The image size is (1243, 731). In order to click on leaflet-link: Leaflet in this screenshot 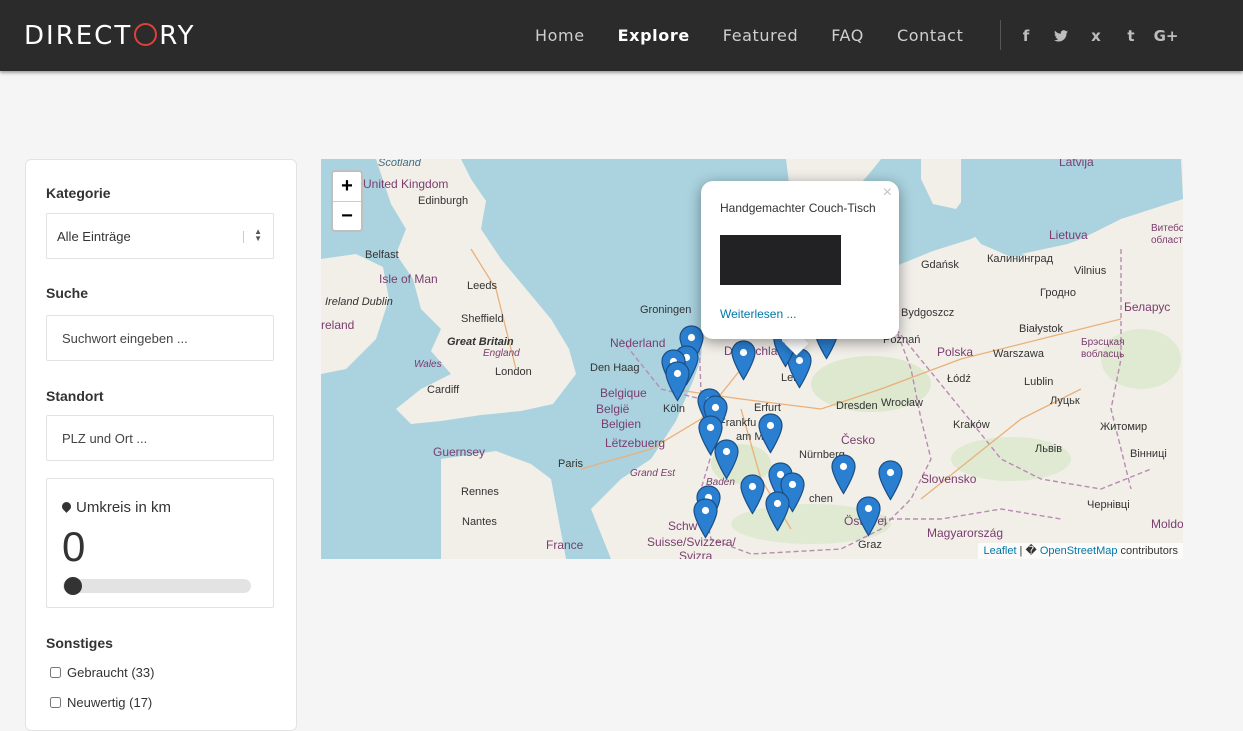, I will do `click(999, 551)`.